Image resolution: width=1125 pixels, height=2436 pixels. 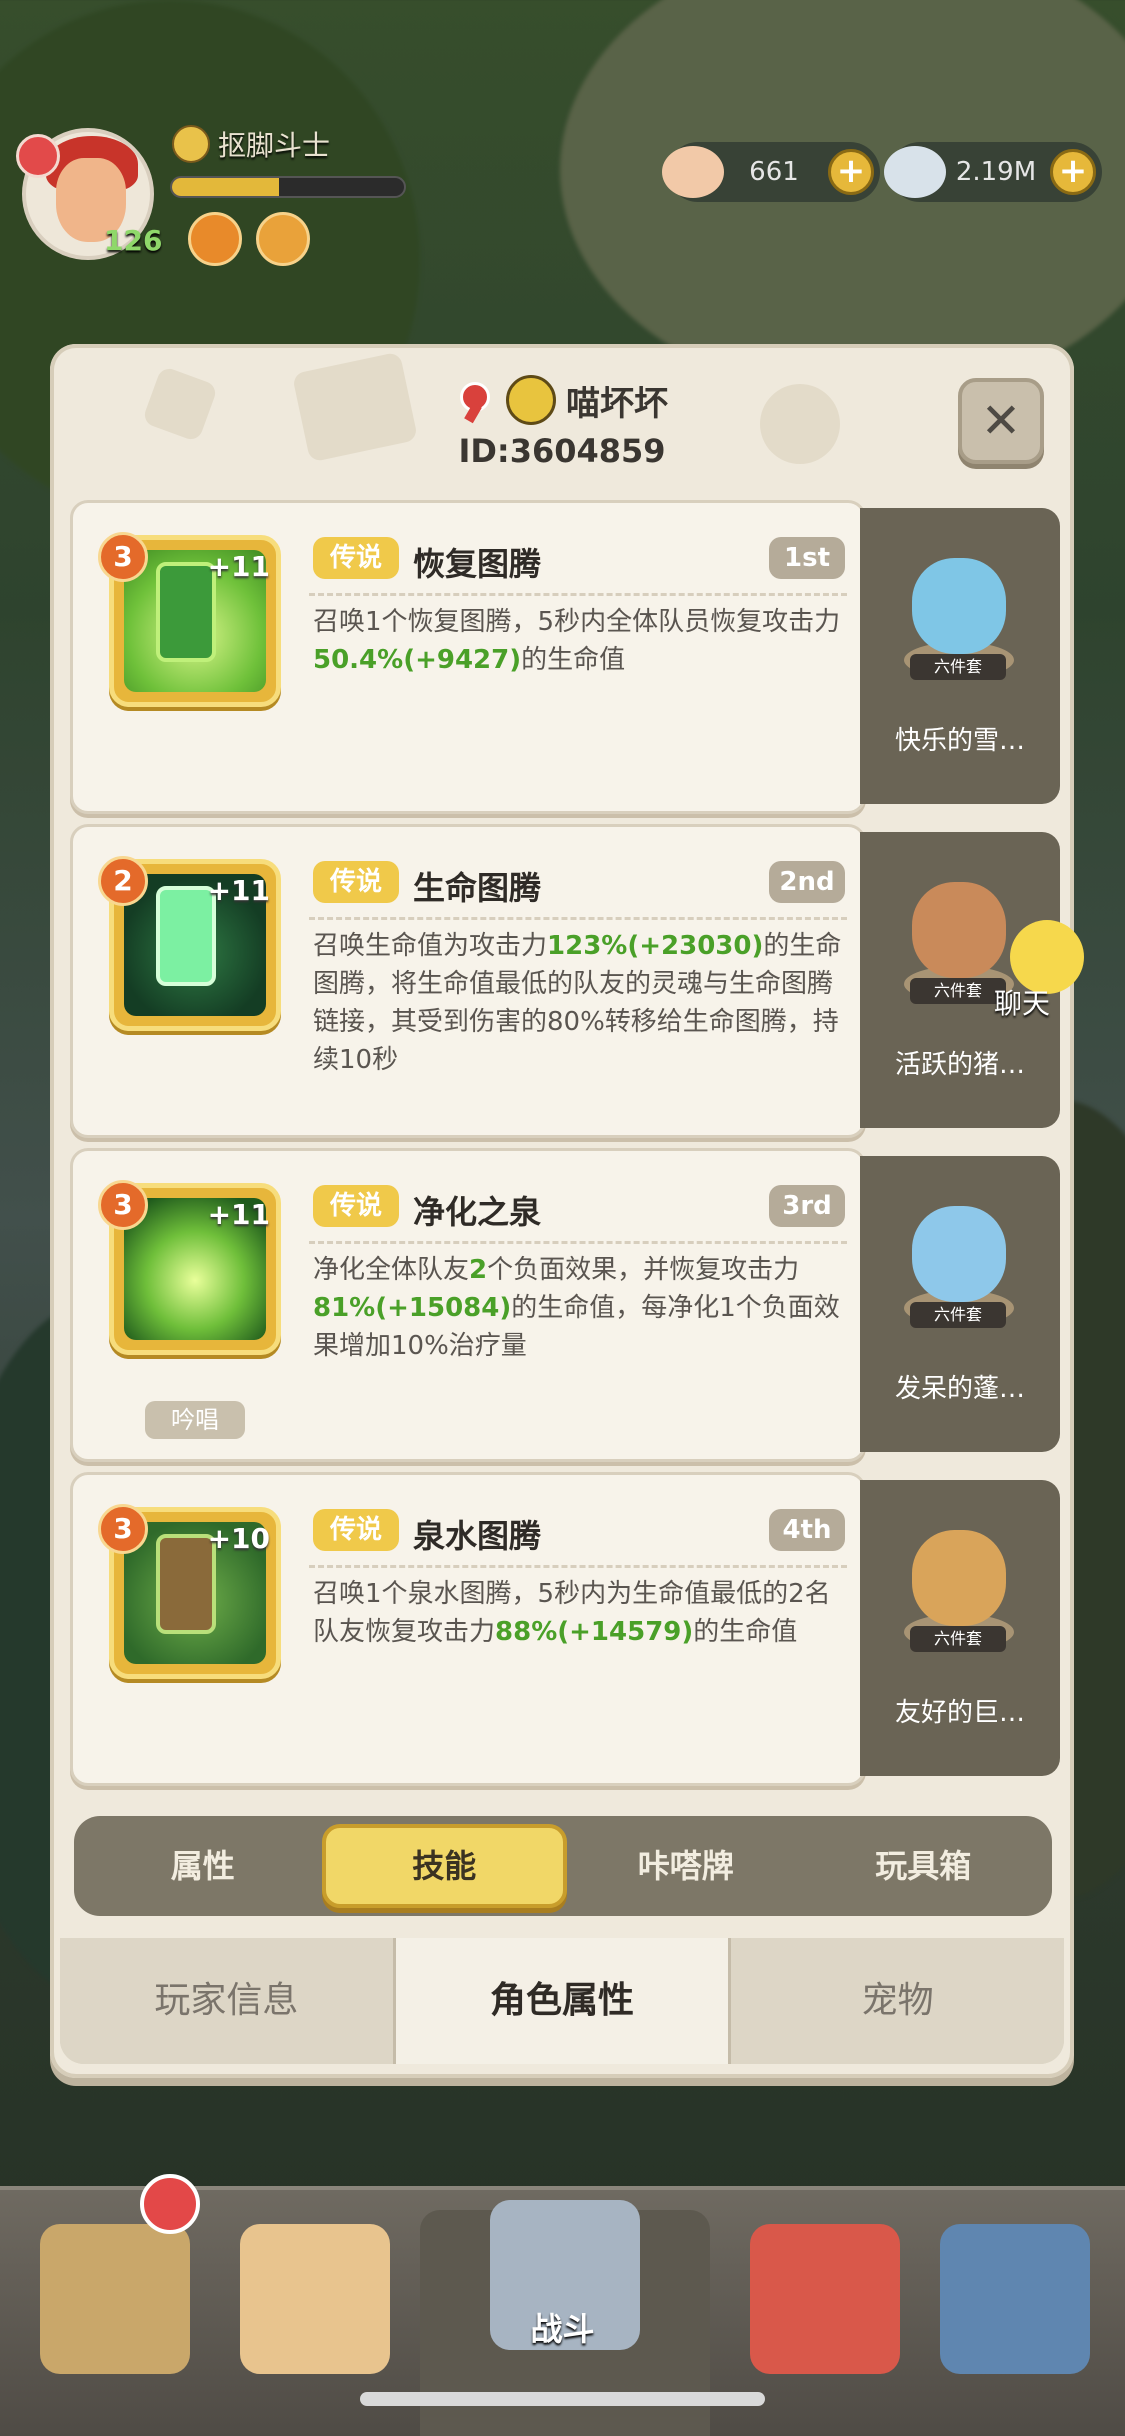 What do you see at coordinates (807, 1206) in the screenshot?
I see `skill-rank: 3rd` at bounding box center [807, 1206].